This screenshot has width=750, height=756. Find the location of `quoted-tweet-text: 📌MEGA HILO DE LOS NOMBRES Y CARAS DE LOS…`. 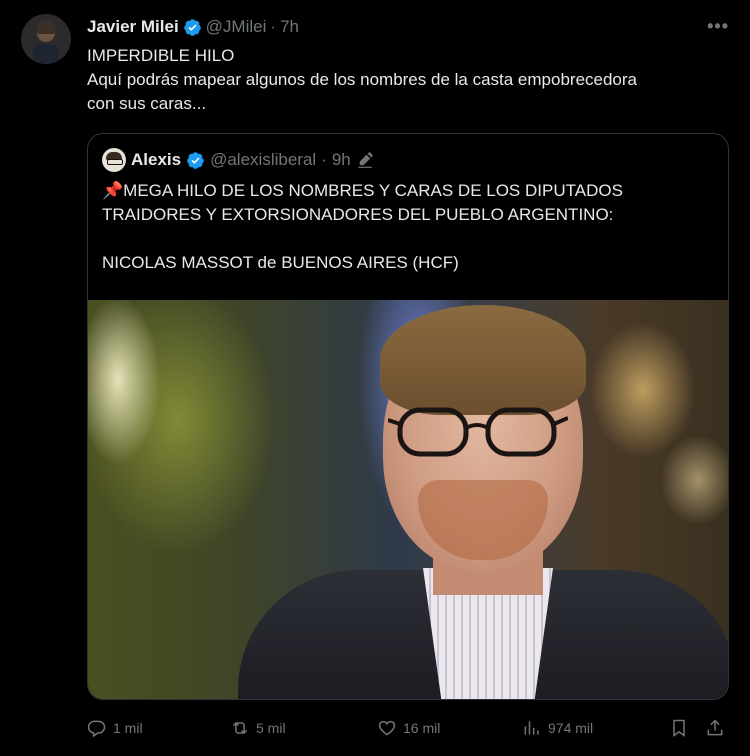

quoted-tweet-text: 📌MEGA HILO DE LOS NOMBRES Y CARAS DE LOS… is located at coordinates (402, 227).